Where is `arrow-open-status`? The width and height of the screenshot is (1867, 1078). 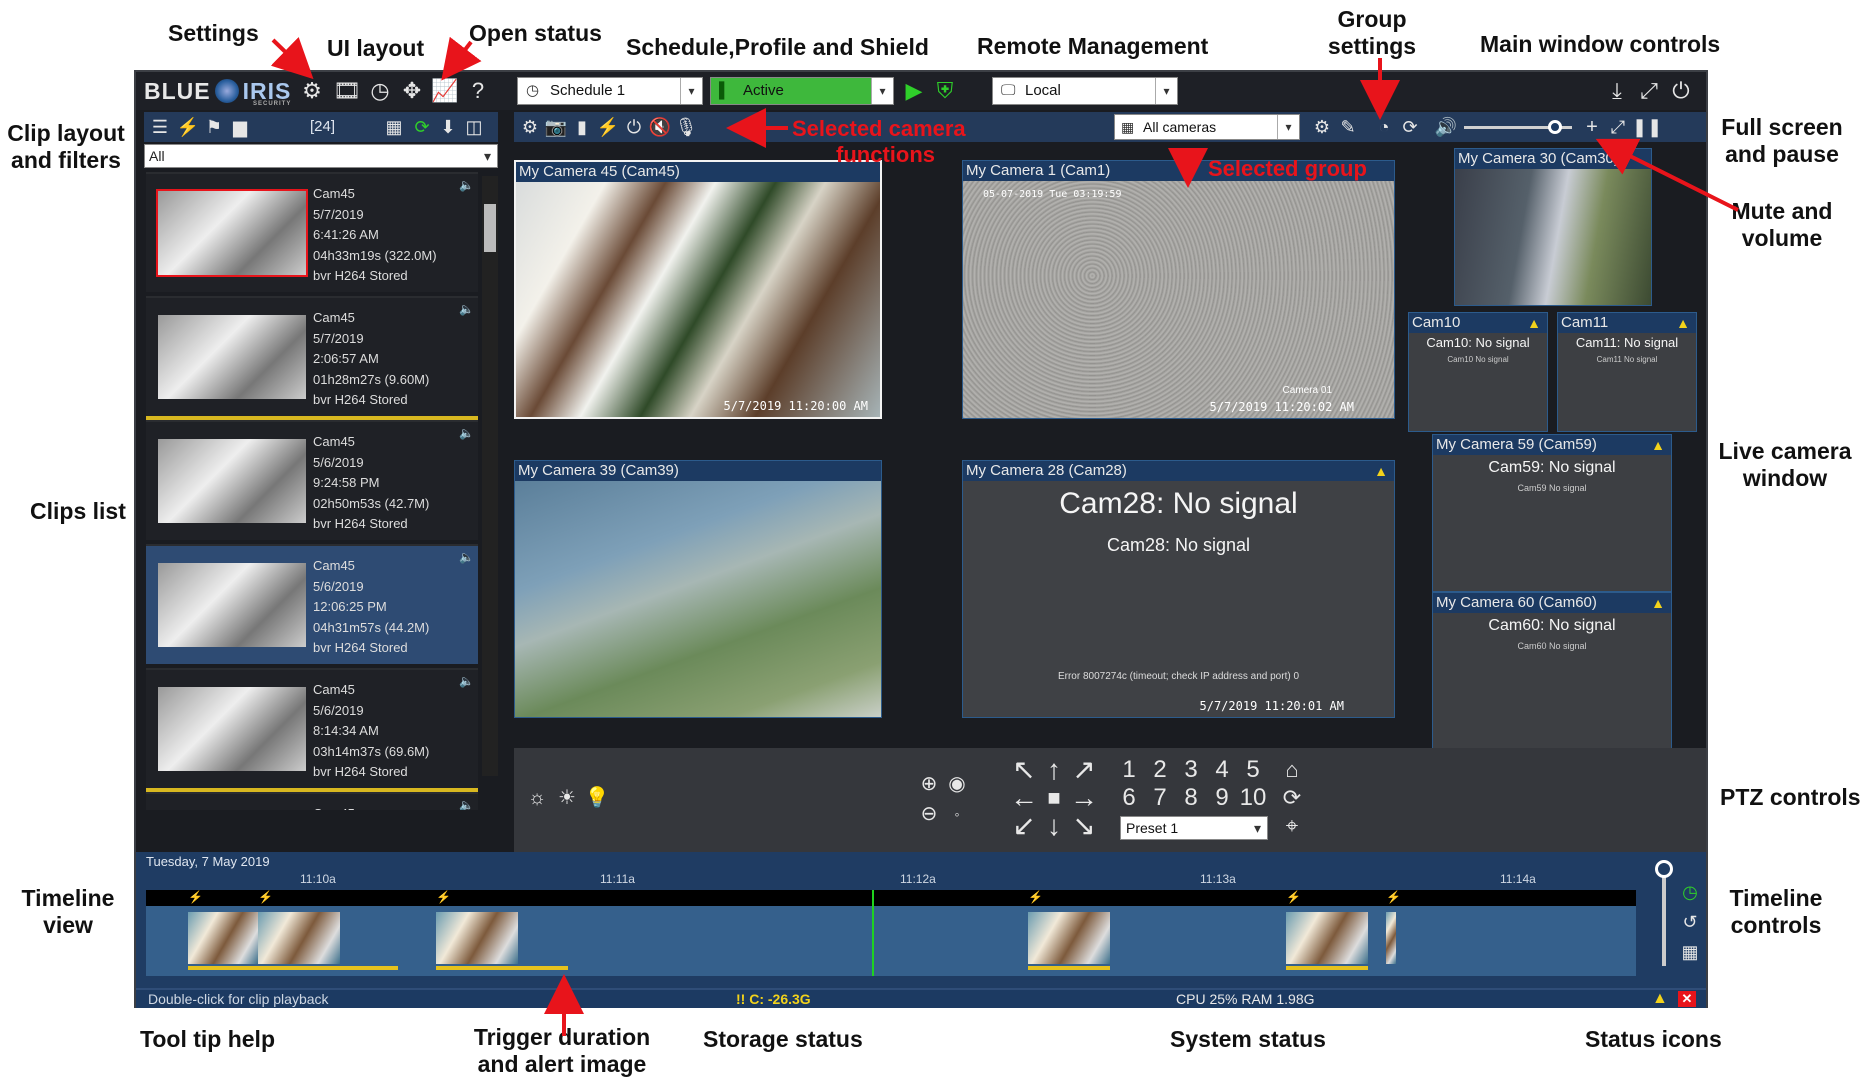 arrow-open-status is located at coordinates (461, 58).